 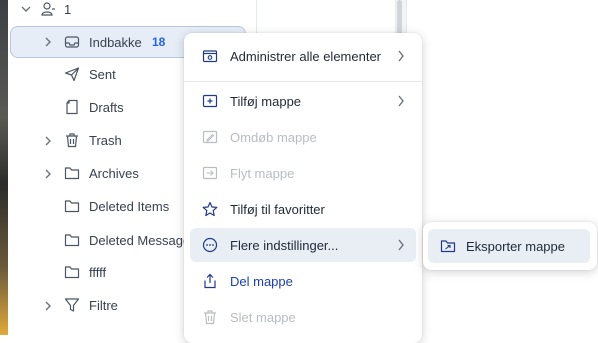 What do you see at coordinates (266, 101) in the screenshot?
I see `menu-item-label: Tilføj mappe` at bounding box center [266, 101].